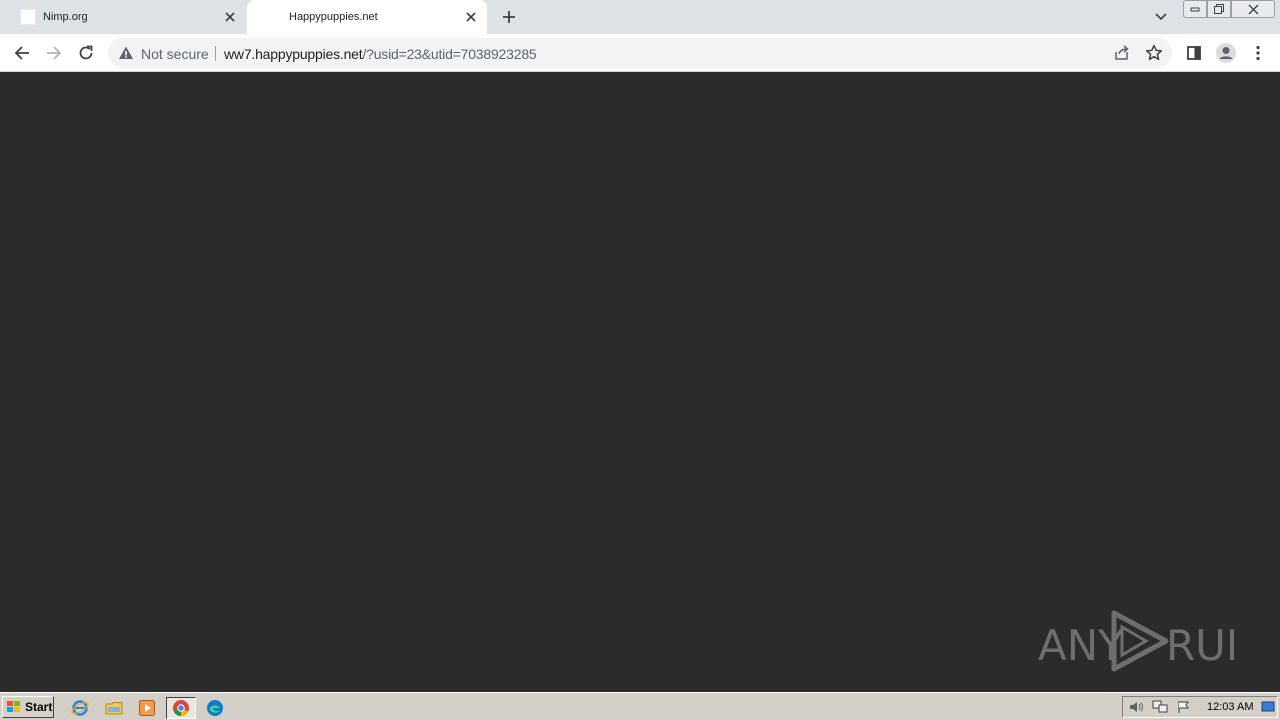  I want to click on media-player-icon, so click(147, 708).